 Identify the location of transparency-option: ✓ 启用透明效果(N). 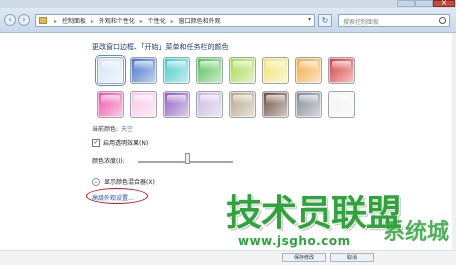
(120, 143).